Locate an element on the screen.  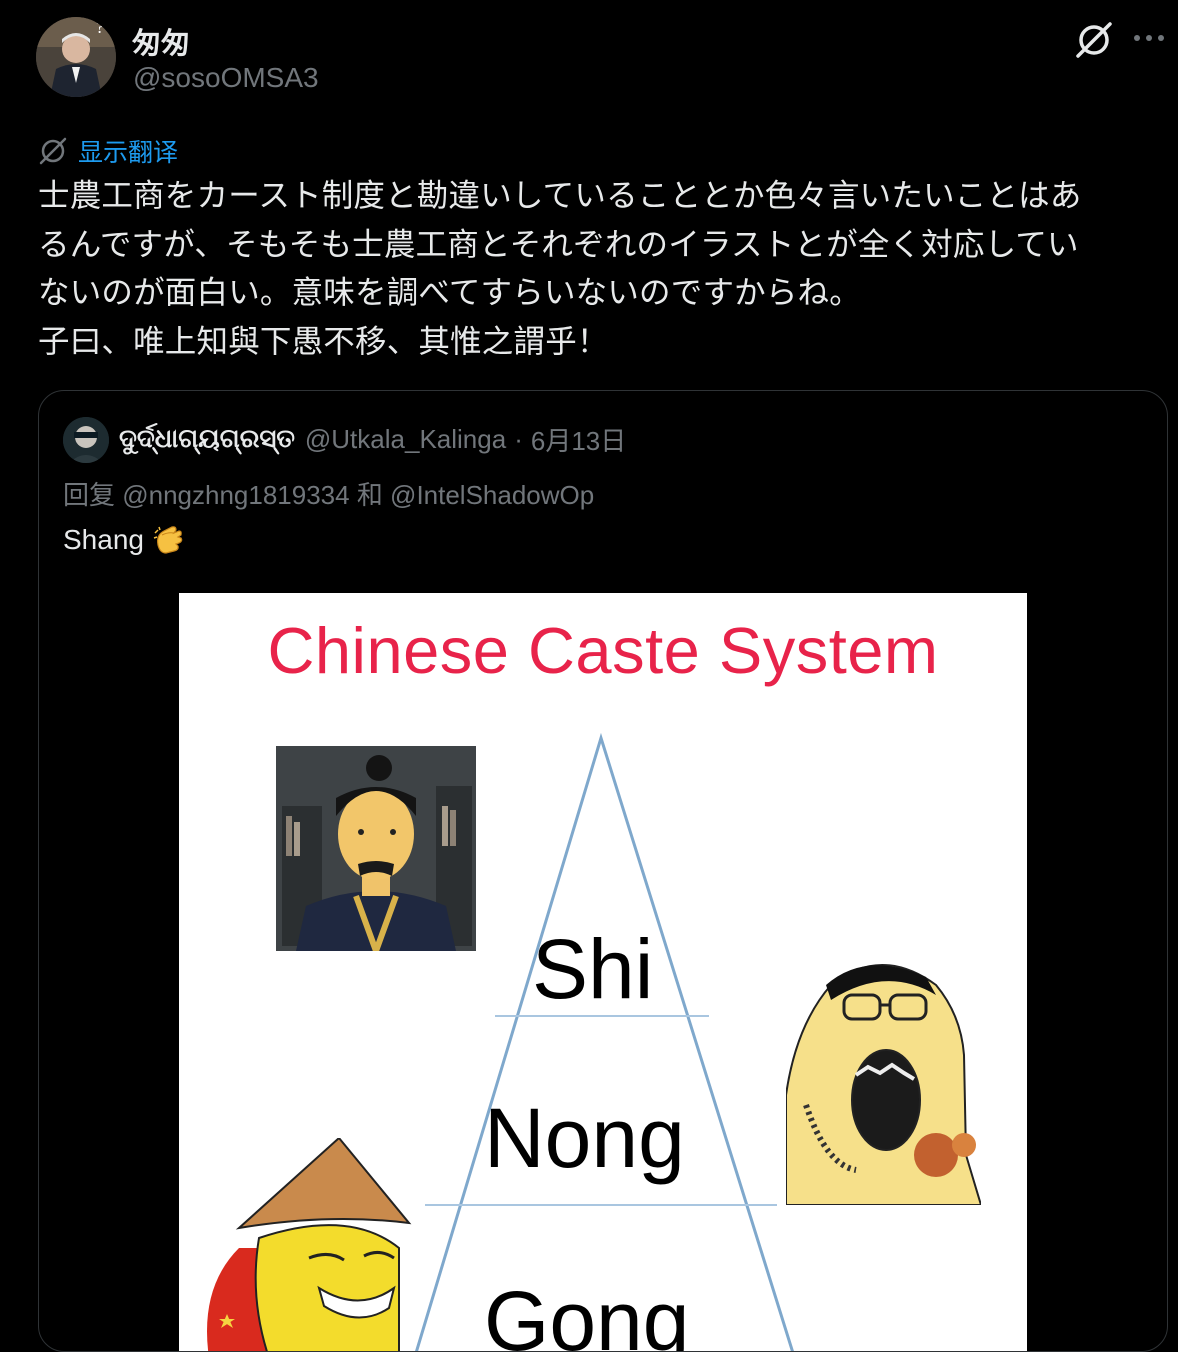
quoted-text: Shang is located at coordinates (103, 539).